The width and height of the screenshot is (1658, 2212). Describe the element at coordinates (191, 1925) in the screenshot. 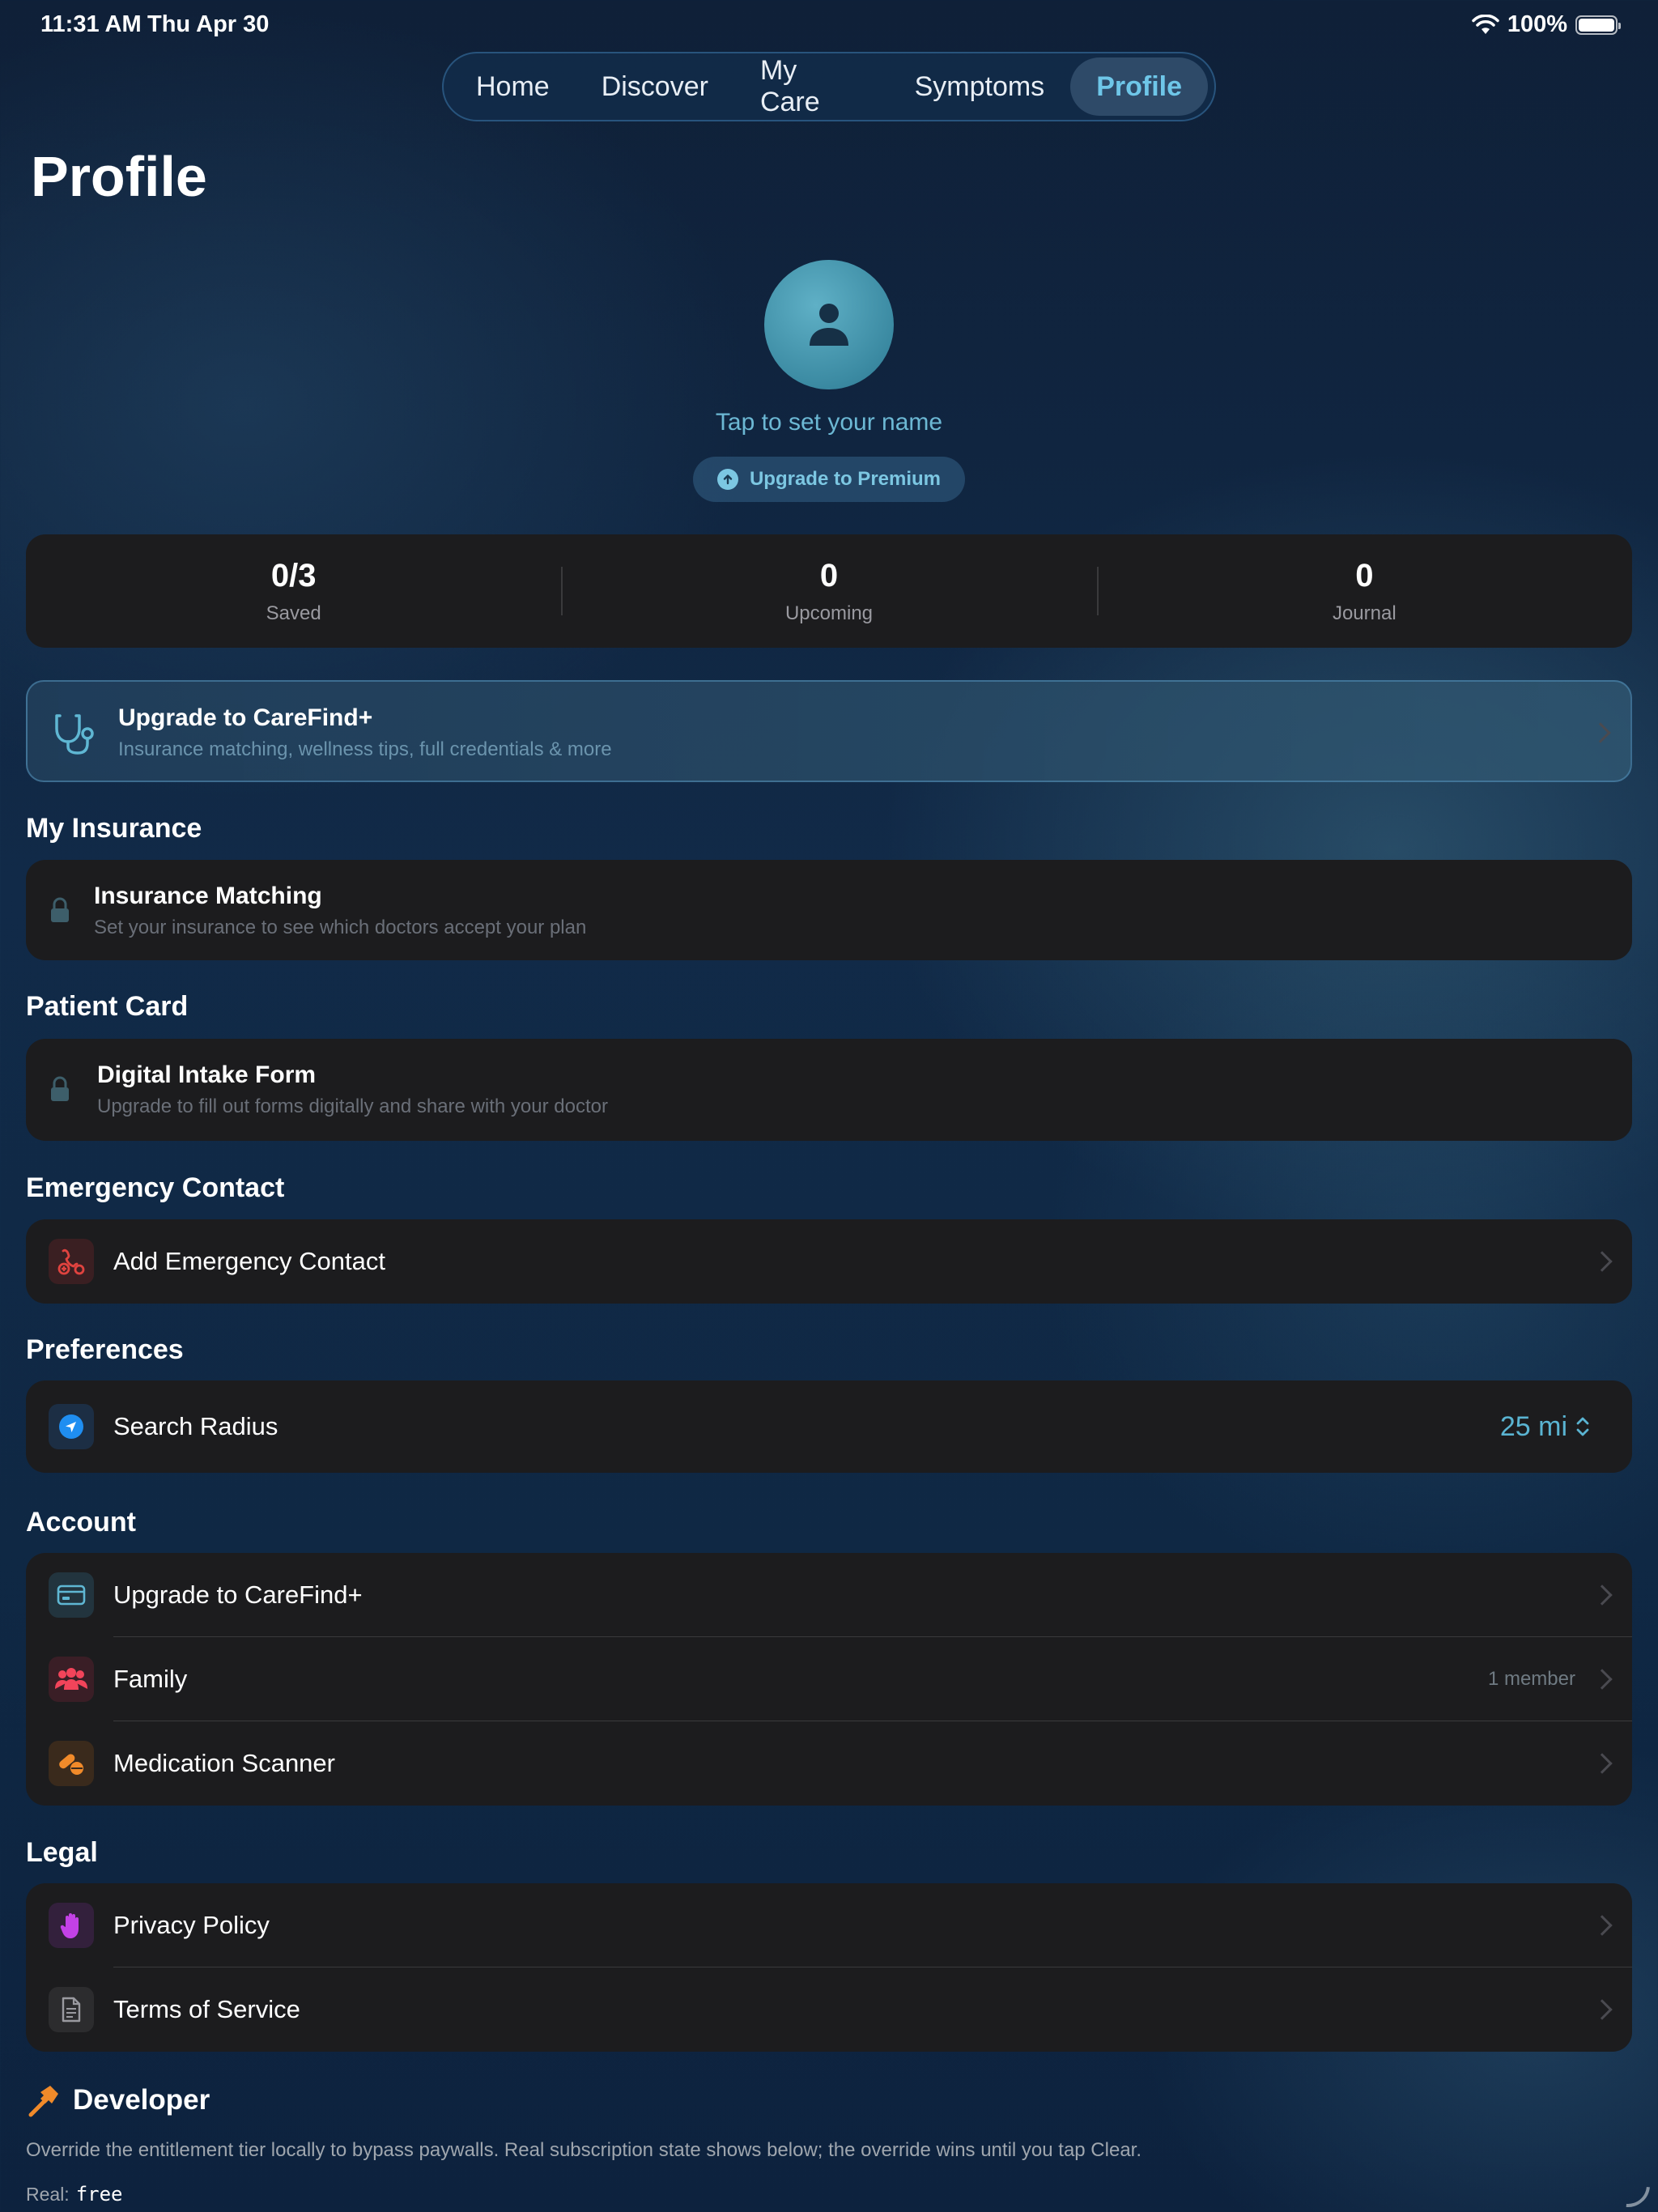

I see `row-label: Privacy Policy` at that location.